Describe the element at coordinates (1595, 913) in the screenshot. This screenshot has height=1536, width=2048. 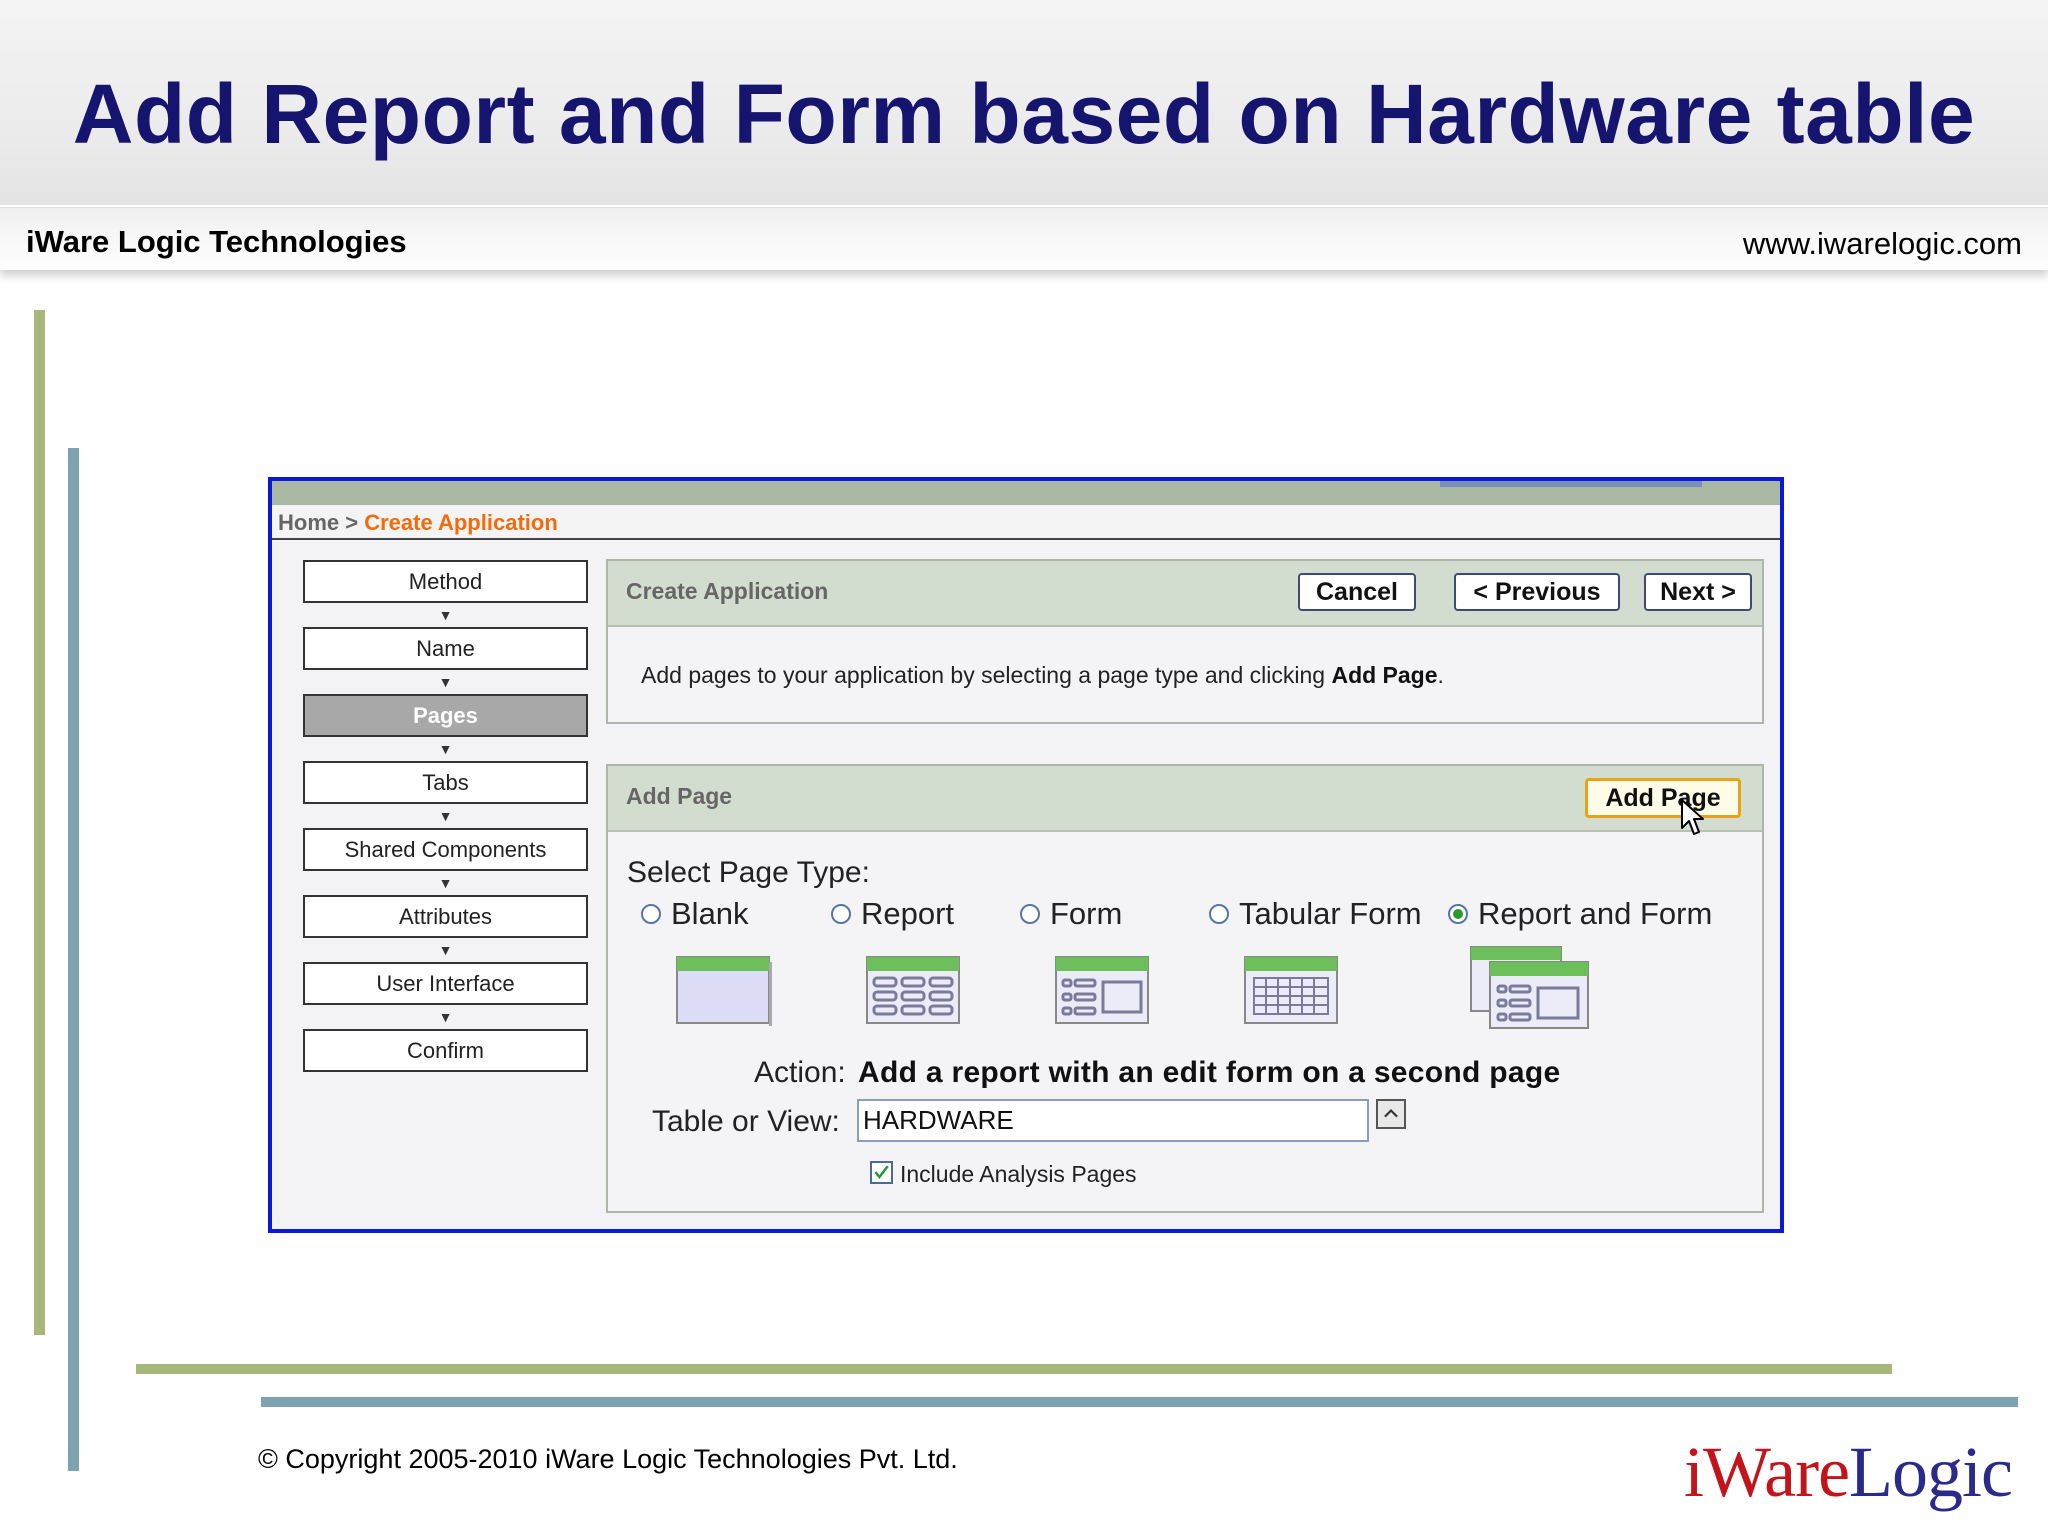
I see `radio-report-and-form-label: Report and Form` at that location.